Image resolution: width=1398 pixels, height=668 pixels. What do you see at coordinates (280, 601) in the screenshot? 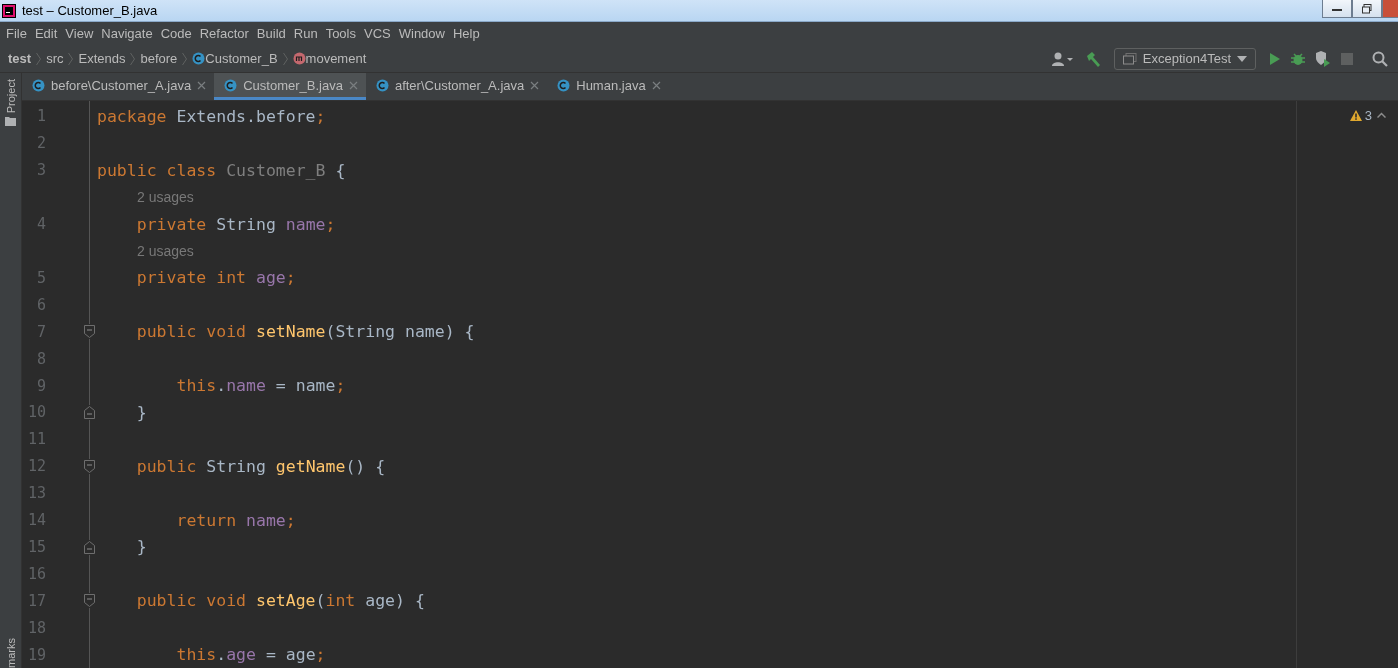
I see `code-line: public void setAge(int age) {` at bounding box center [280, 601].